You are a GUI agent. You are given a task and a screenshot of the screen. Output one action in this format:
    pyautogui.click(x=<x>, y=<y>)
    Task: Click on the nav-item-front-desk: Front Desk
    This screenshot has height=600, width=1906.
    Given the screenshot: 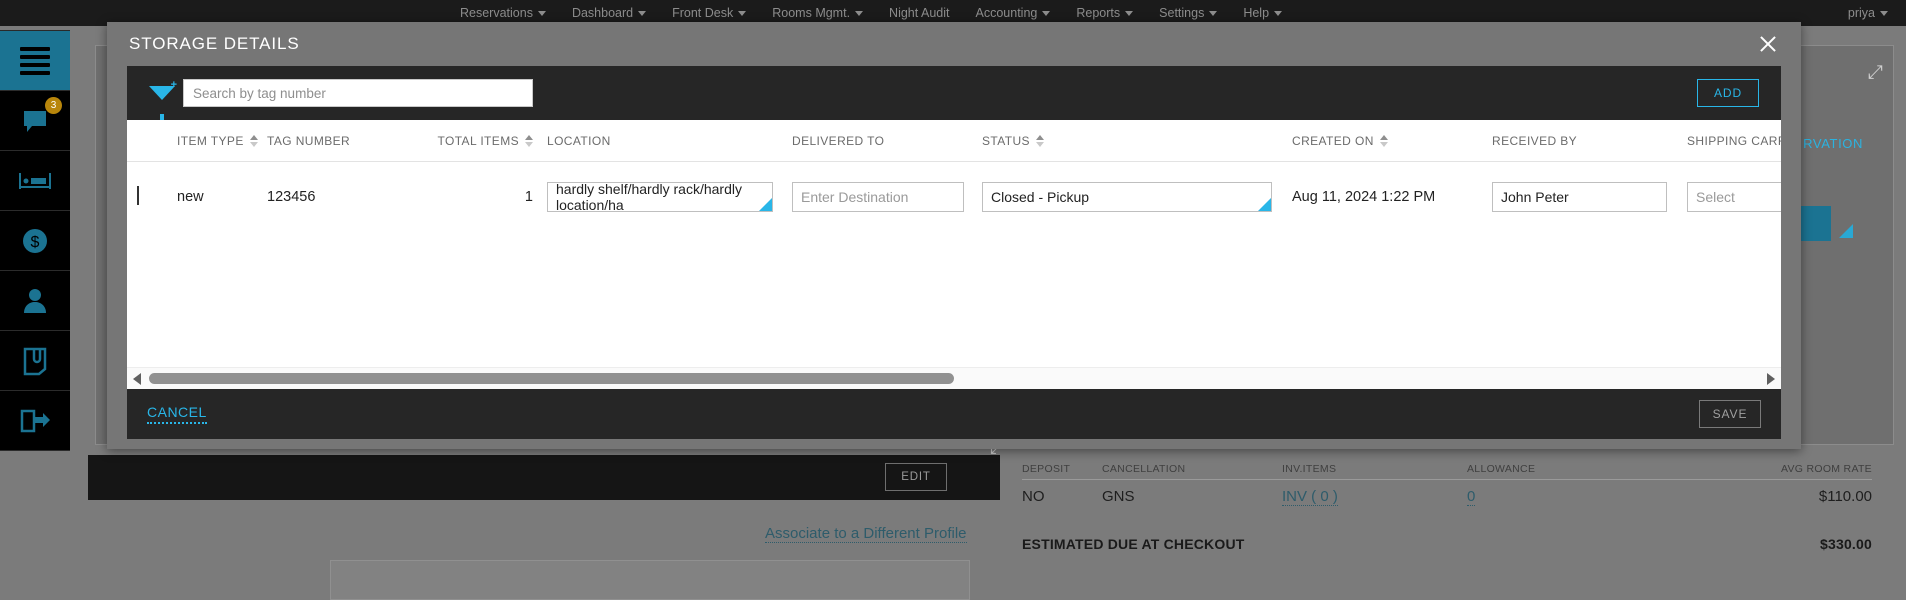 What is the action you would take?
    pyautogui.click(x=709, y=13)
    